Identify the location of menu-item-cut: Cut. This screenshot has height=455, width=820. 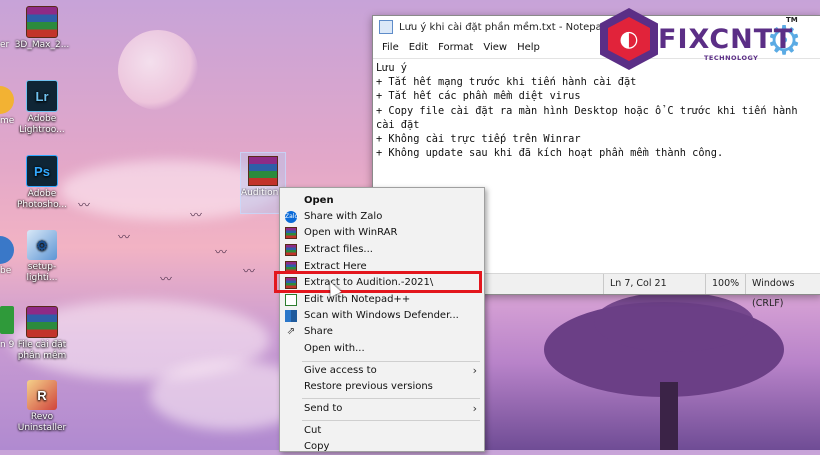
(382, 431).